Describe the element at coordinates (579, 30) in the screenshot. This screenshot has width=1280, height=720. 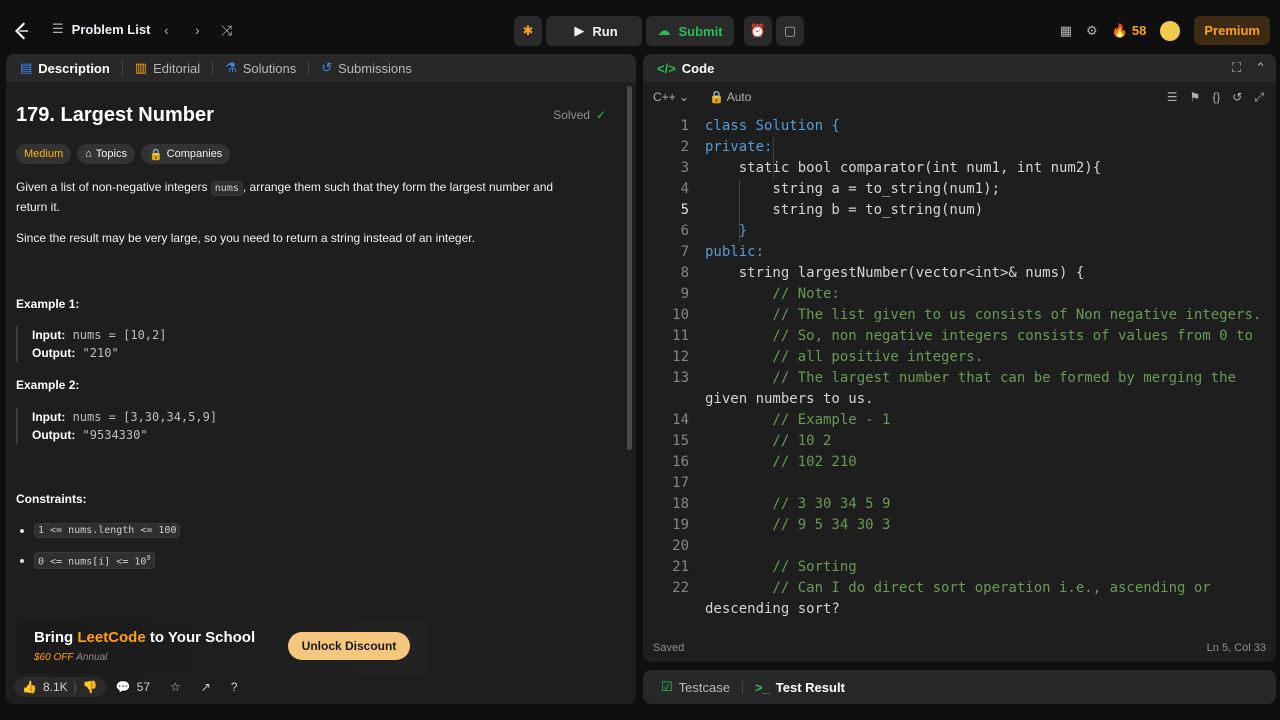
I see `play-icon: ▶` at that location.